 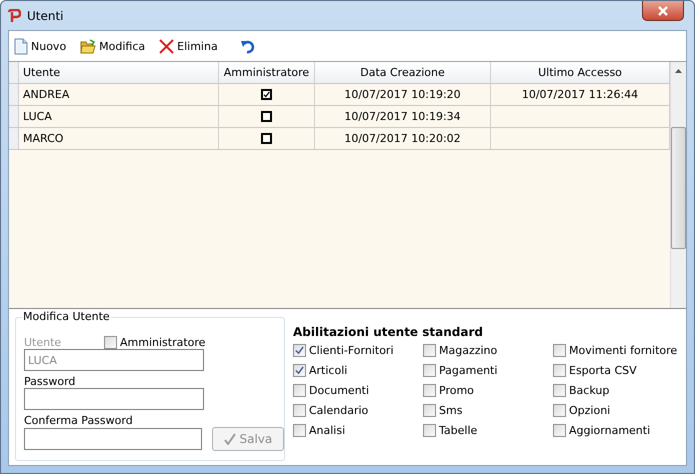 What do you see at coordinates (119, 138) in the screenshot?
I see `table-cell: MARCO` at bounding box center [119, 138].